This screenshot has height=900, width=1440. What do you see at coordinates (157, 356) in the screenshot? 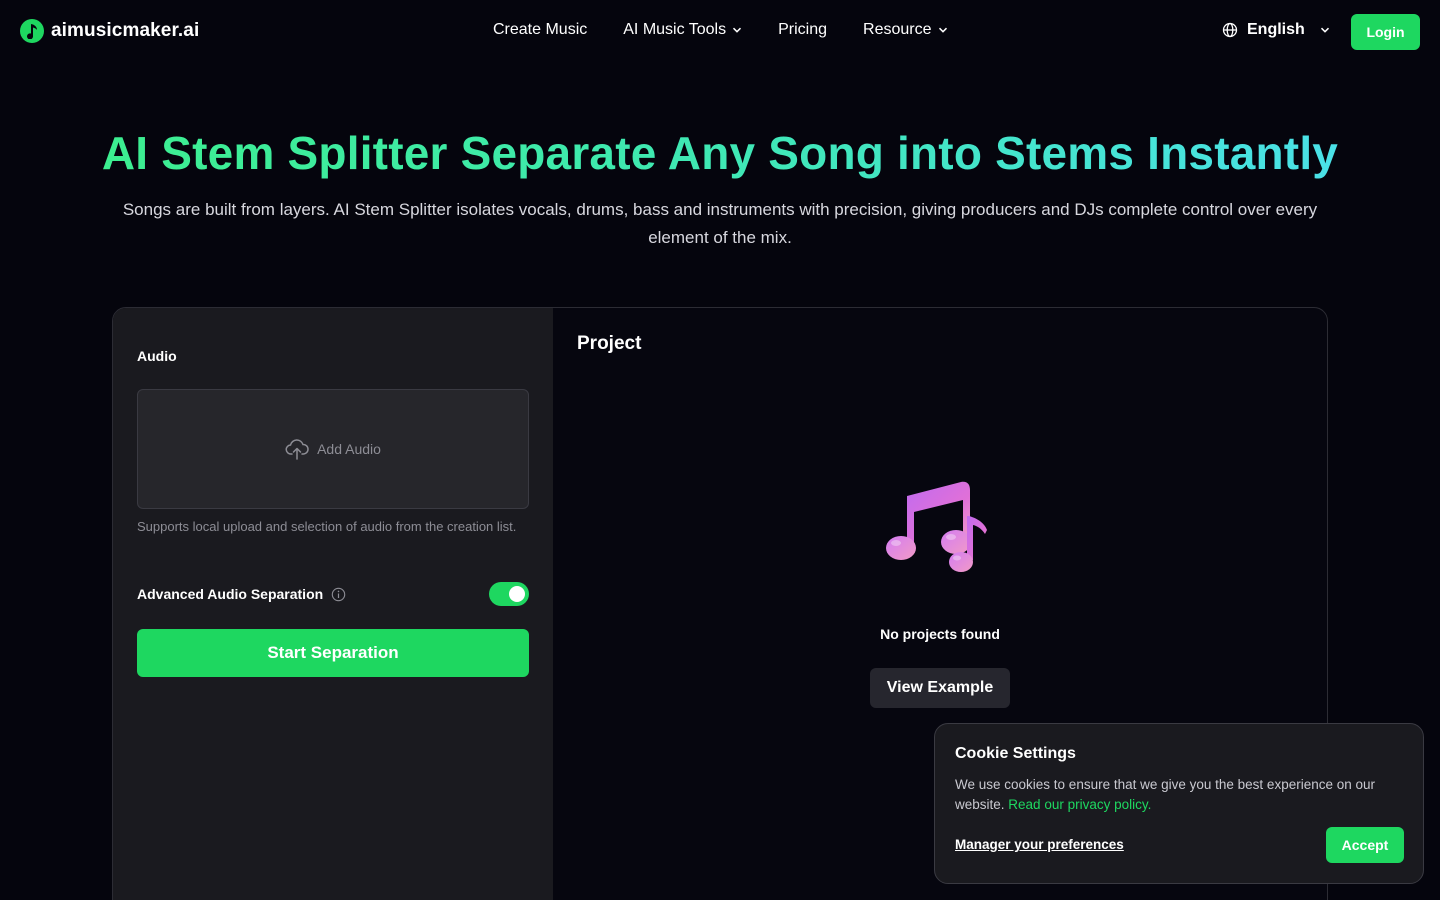
I see `audio-section-label: Audio` at bounding box center [157, 356].